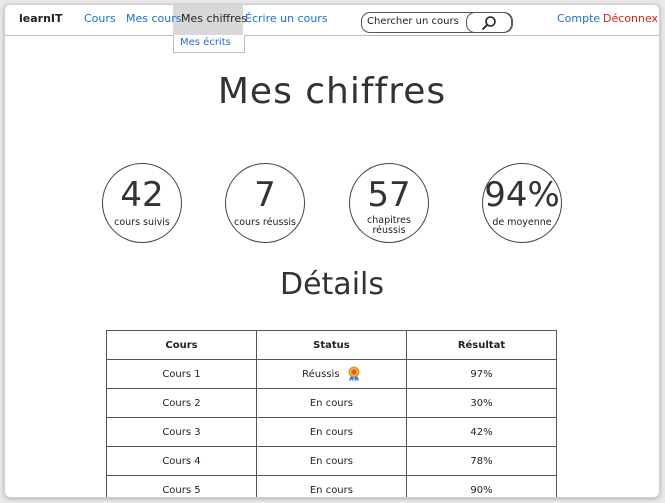 Image resolution: width=665 pixels, height=503 pixels. Describe the element at coordinates (181, 345) in the screenshot. I see `column-header-course: Cours` at that location.